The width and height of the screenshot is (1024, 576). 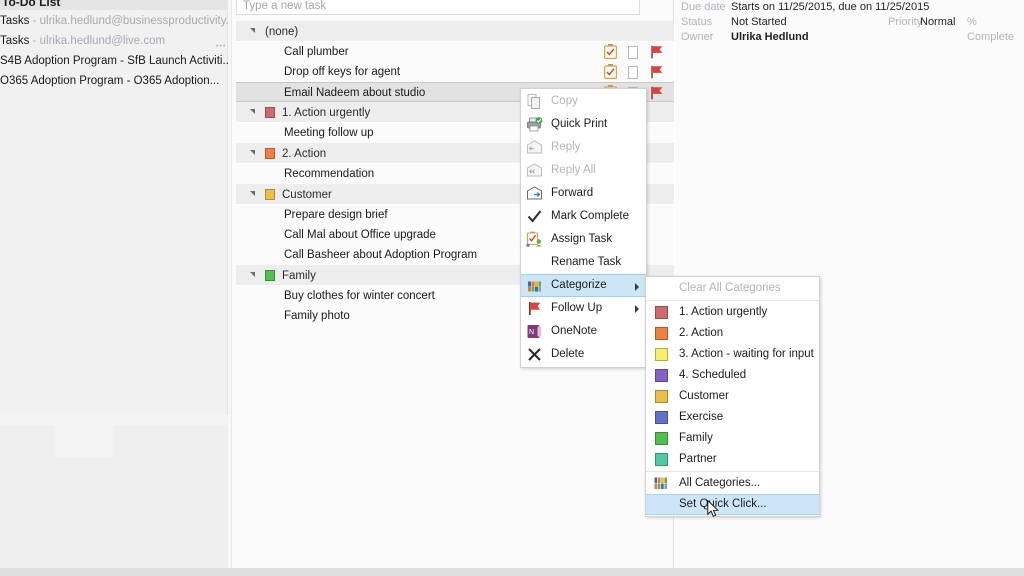 I want to click on task-group-header-none: (none), so click(x=455, y=31).